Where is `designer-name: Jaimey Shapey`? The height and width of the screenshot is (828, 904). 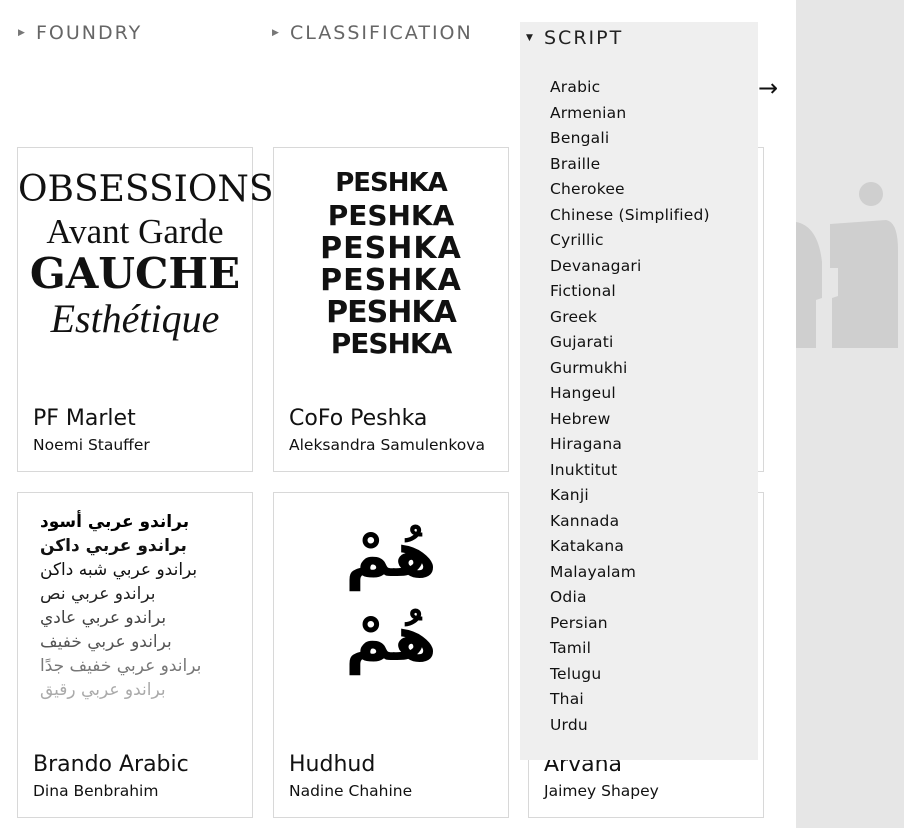
designer-name: Jaimey Shapey is located at coordinates (601, 791).